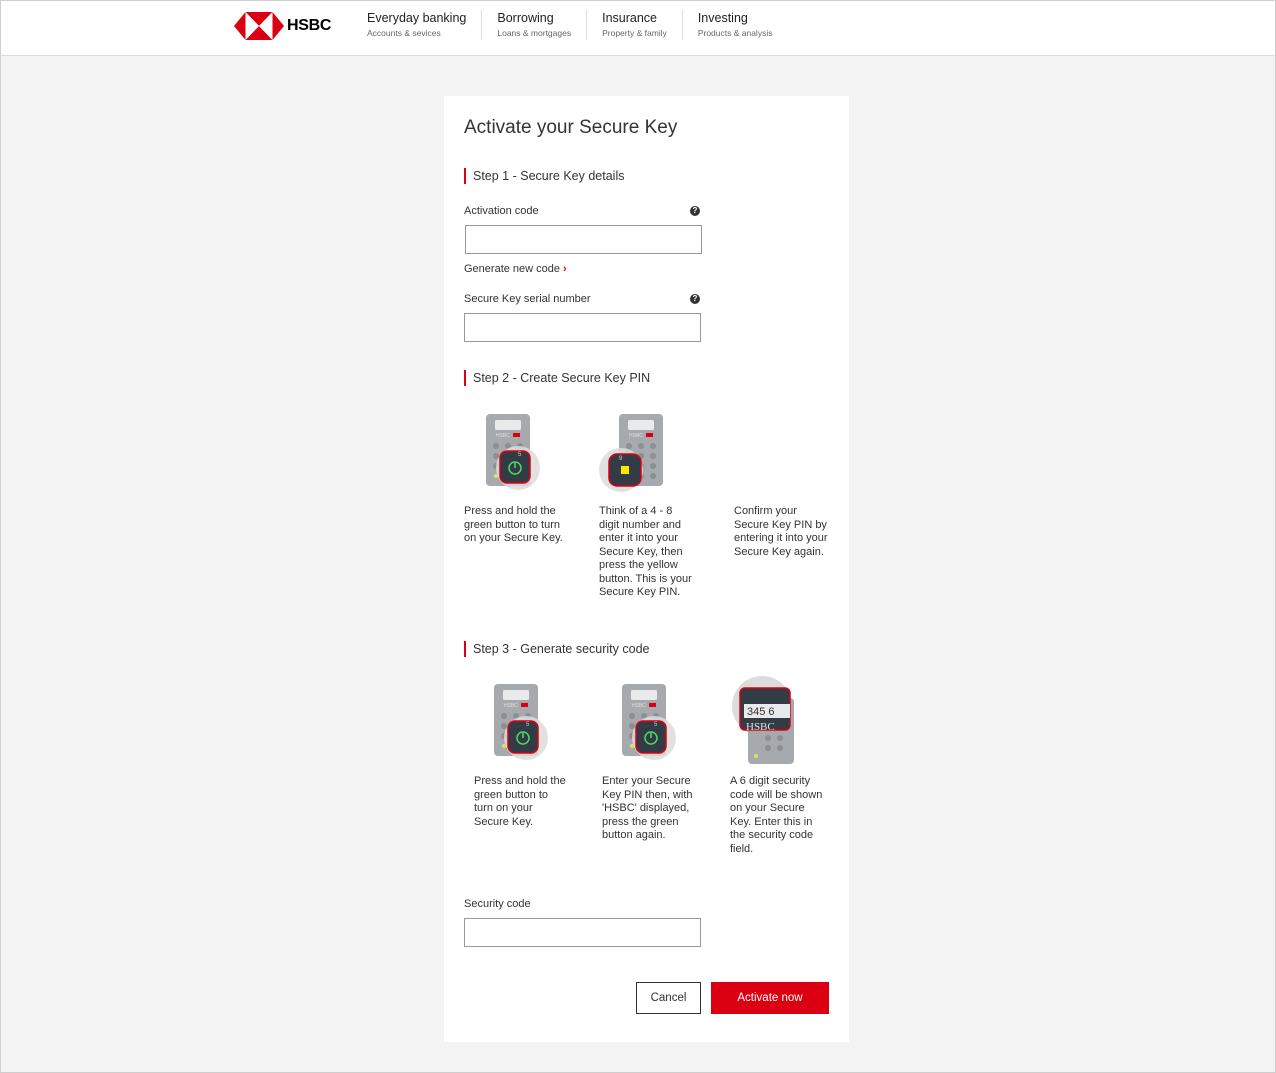 Image resolution: width=1276 pixels, height=1073 pixels. I want to click on nav-subtitle: Property & family, so click(634, 33).